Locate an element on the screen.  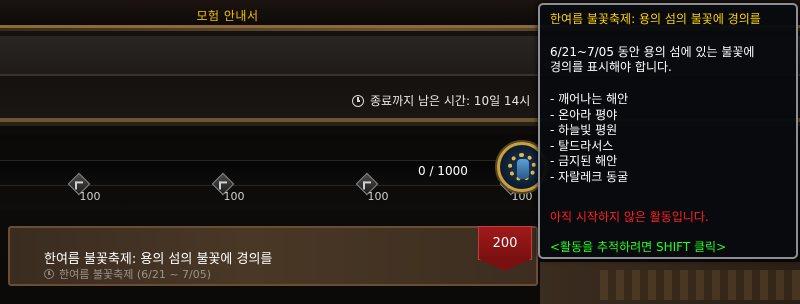
tooltip-description: 경의를 표시해야 합니다. is located at coordinates (611, 67).